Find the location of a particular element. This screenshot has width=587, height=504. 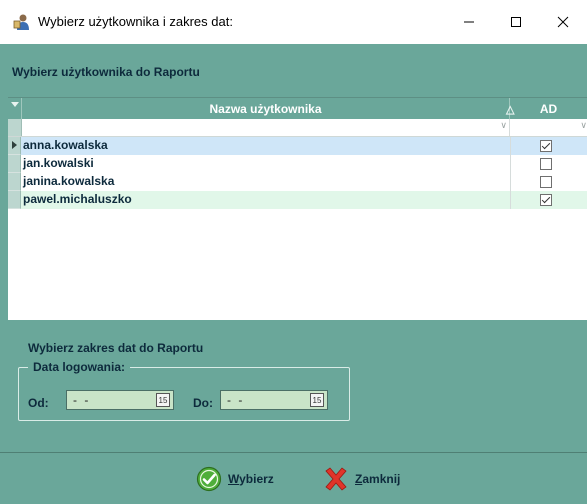

user-name-cell: pawel.michaluszko is located at coordinates (265, 200).